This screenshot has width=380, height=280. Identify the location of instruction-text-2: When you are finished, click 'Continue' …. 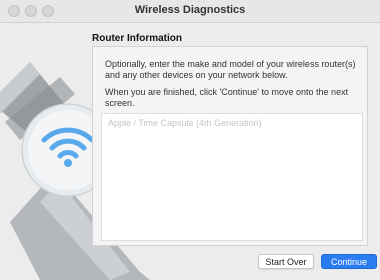
(227, 97).